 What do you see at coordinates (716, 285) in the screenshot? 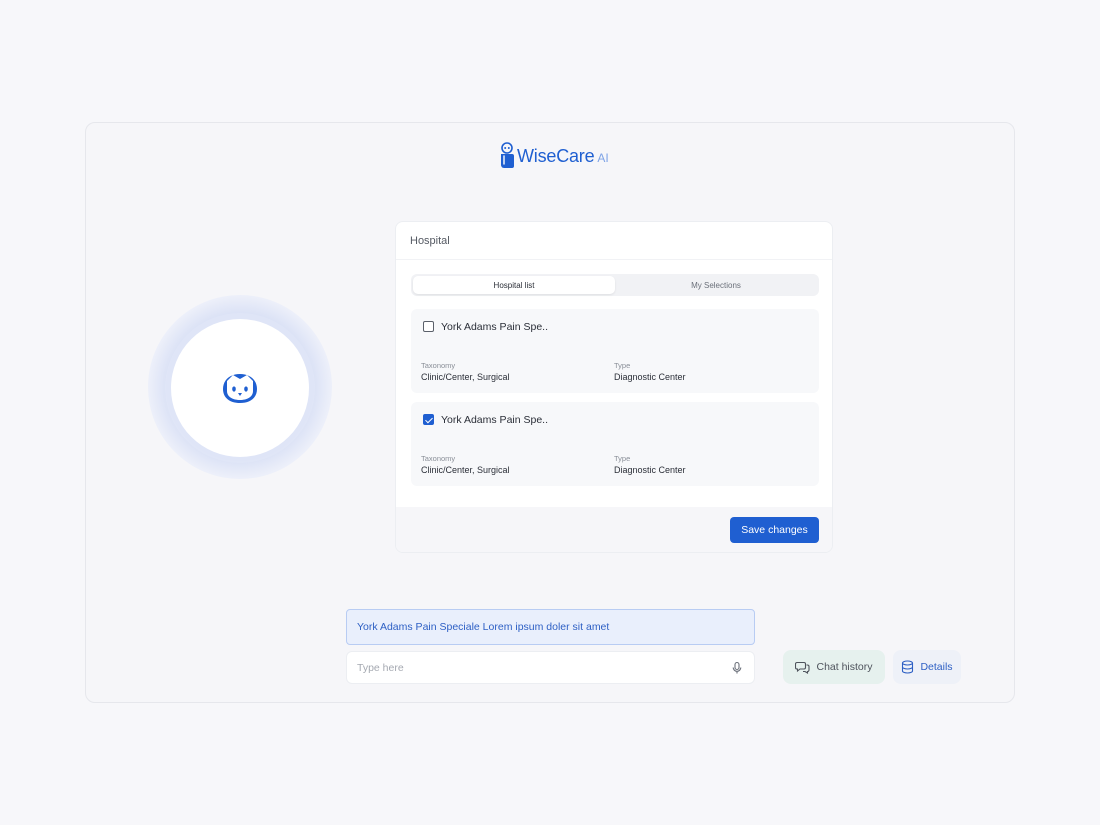
I see `tab-my-selections: My Selections` at bounding box center [716, 285].